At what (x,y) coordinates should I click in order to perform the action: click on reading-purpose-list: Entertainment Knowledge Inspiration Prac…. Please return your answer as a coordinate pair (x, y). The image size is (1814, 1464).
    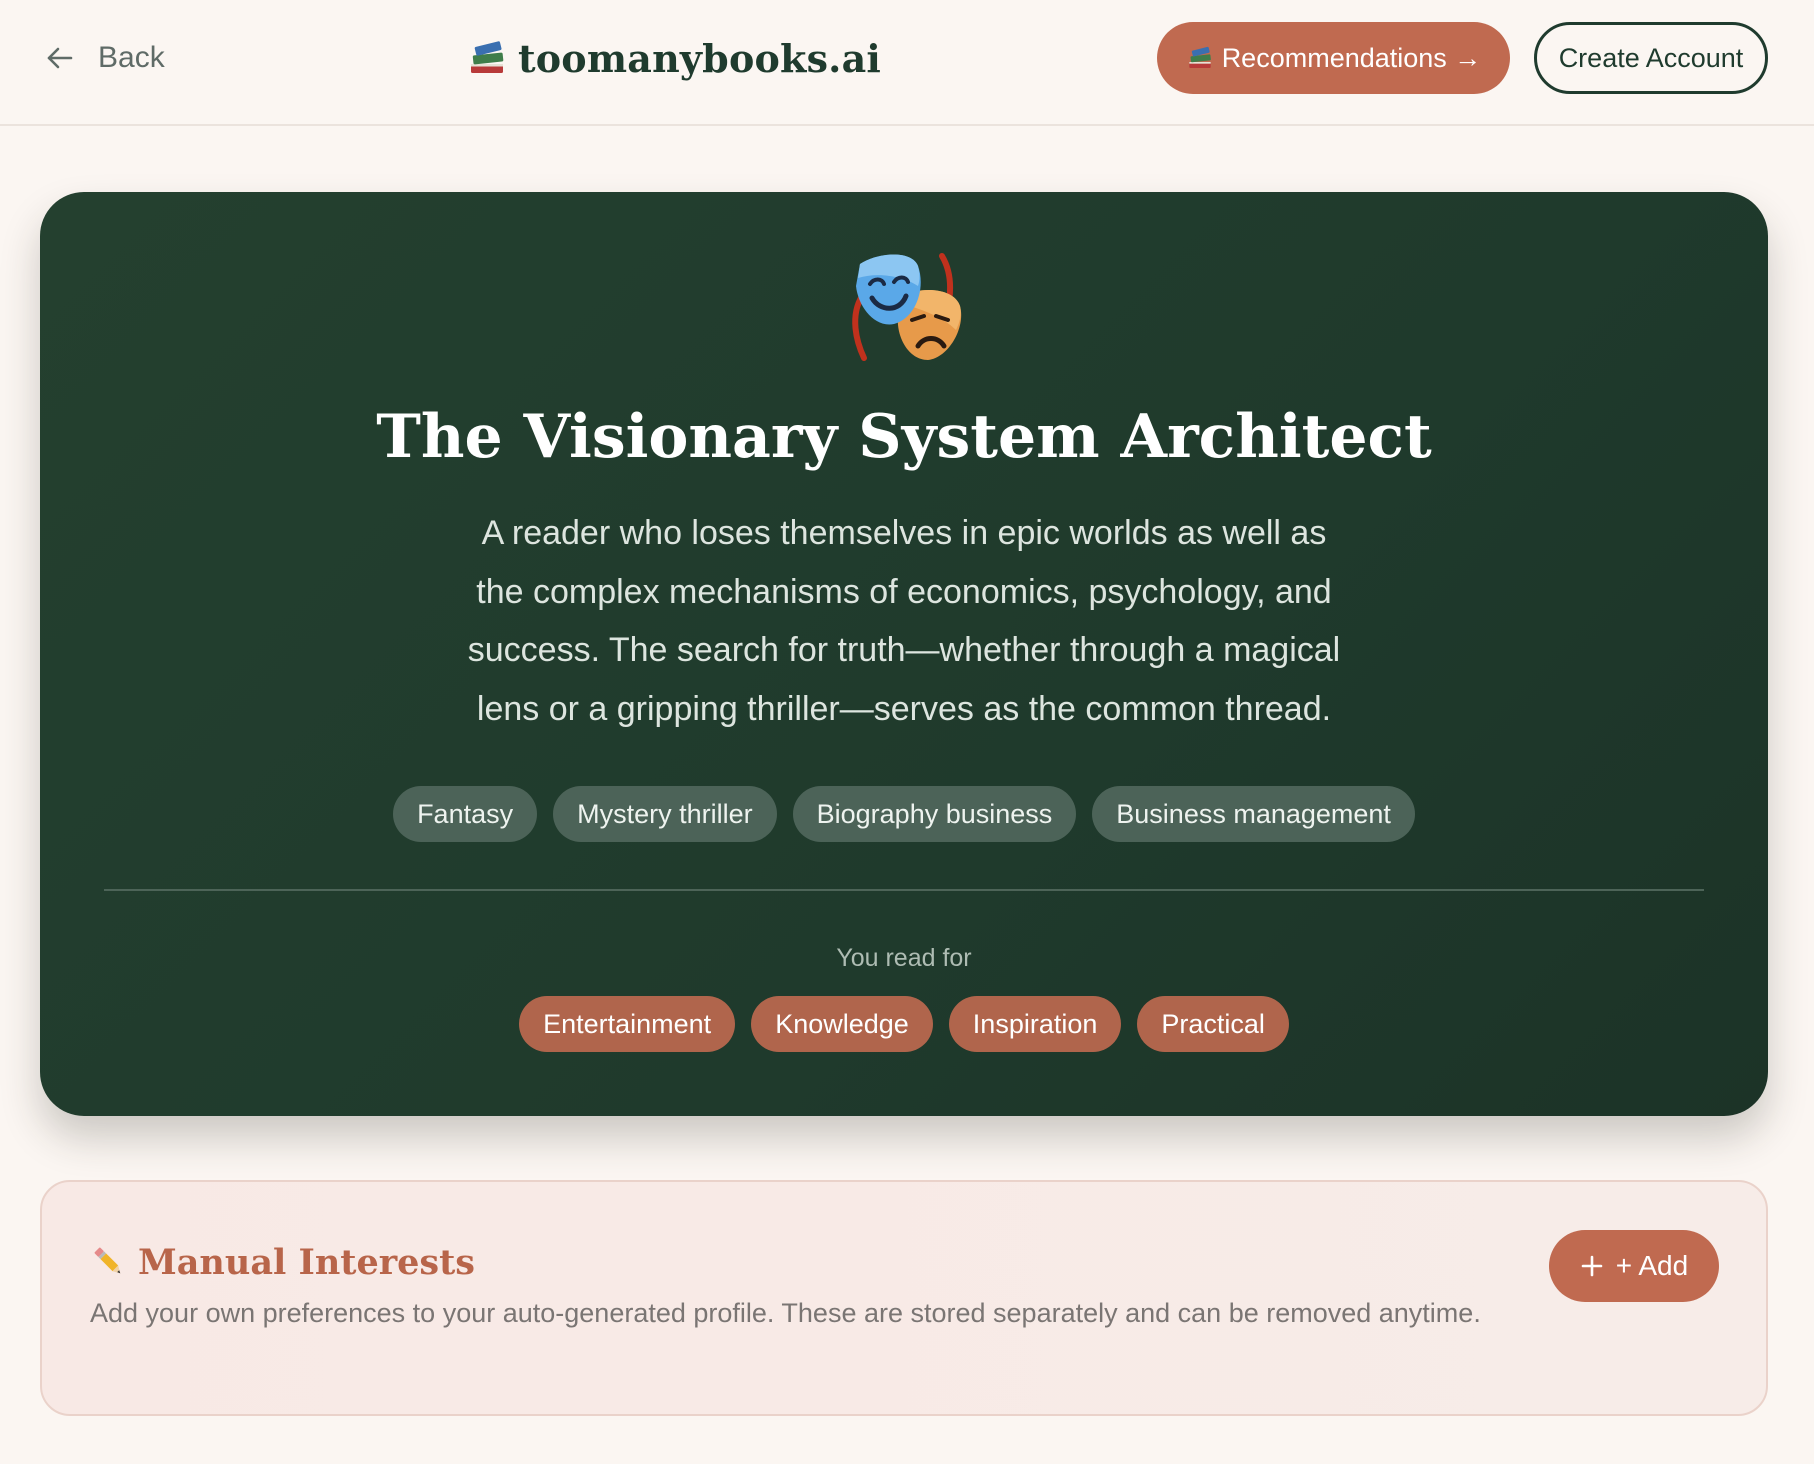
    Looking at the image, I should click on (904, 1024).